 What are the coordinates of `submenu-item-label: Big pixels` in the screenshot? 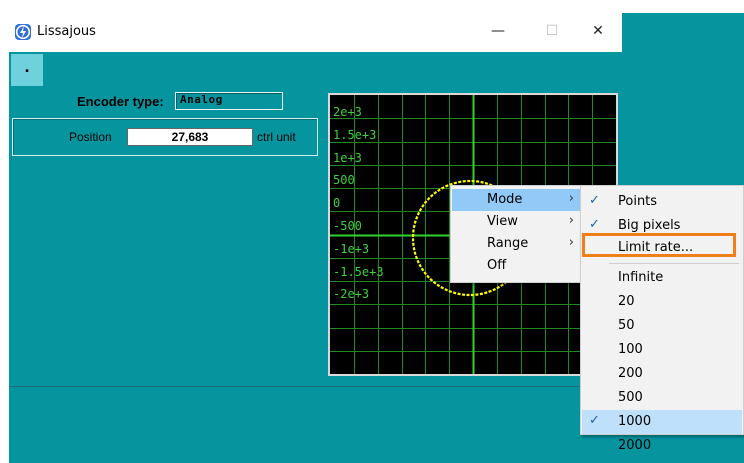 It's located at (649, 225).